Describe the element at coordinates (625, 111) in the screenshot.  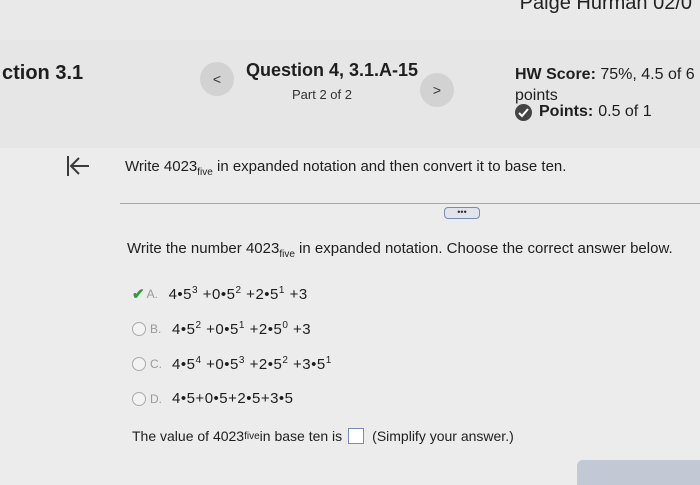
I see `points-value: 0.5 of 1` at that location.